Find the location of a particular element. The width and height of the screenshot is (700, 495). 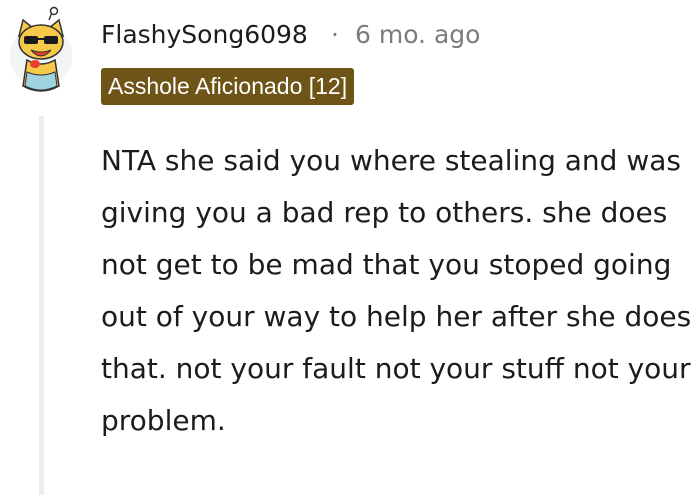

thread-collapse-line is located at coordinates (41, 305).